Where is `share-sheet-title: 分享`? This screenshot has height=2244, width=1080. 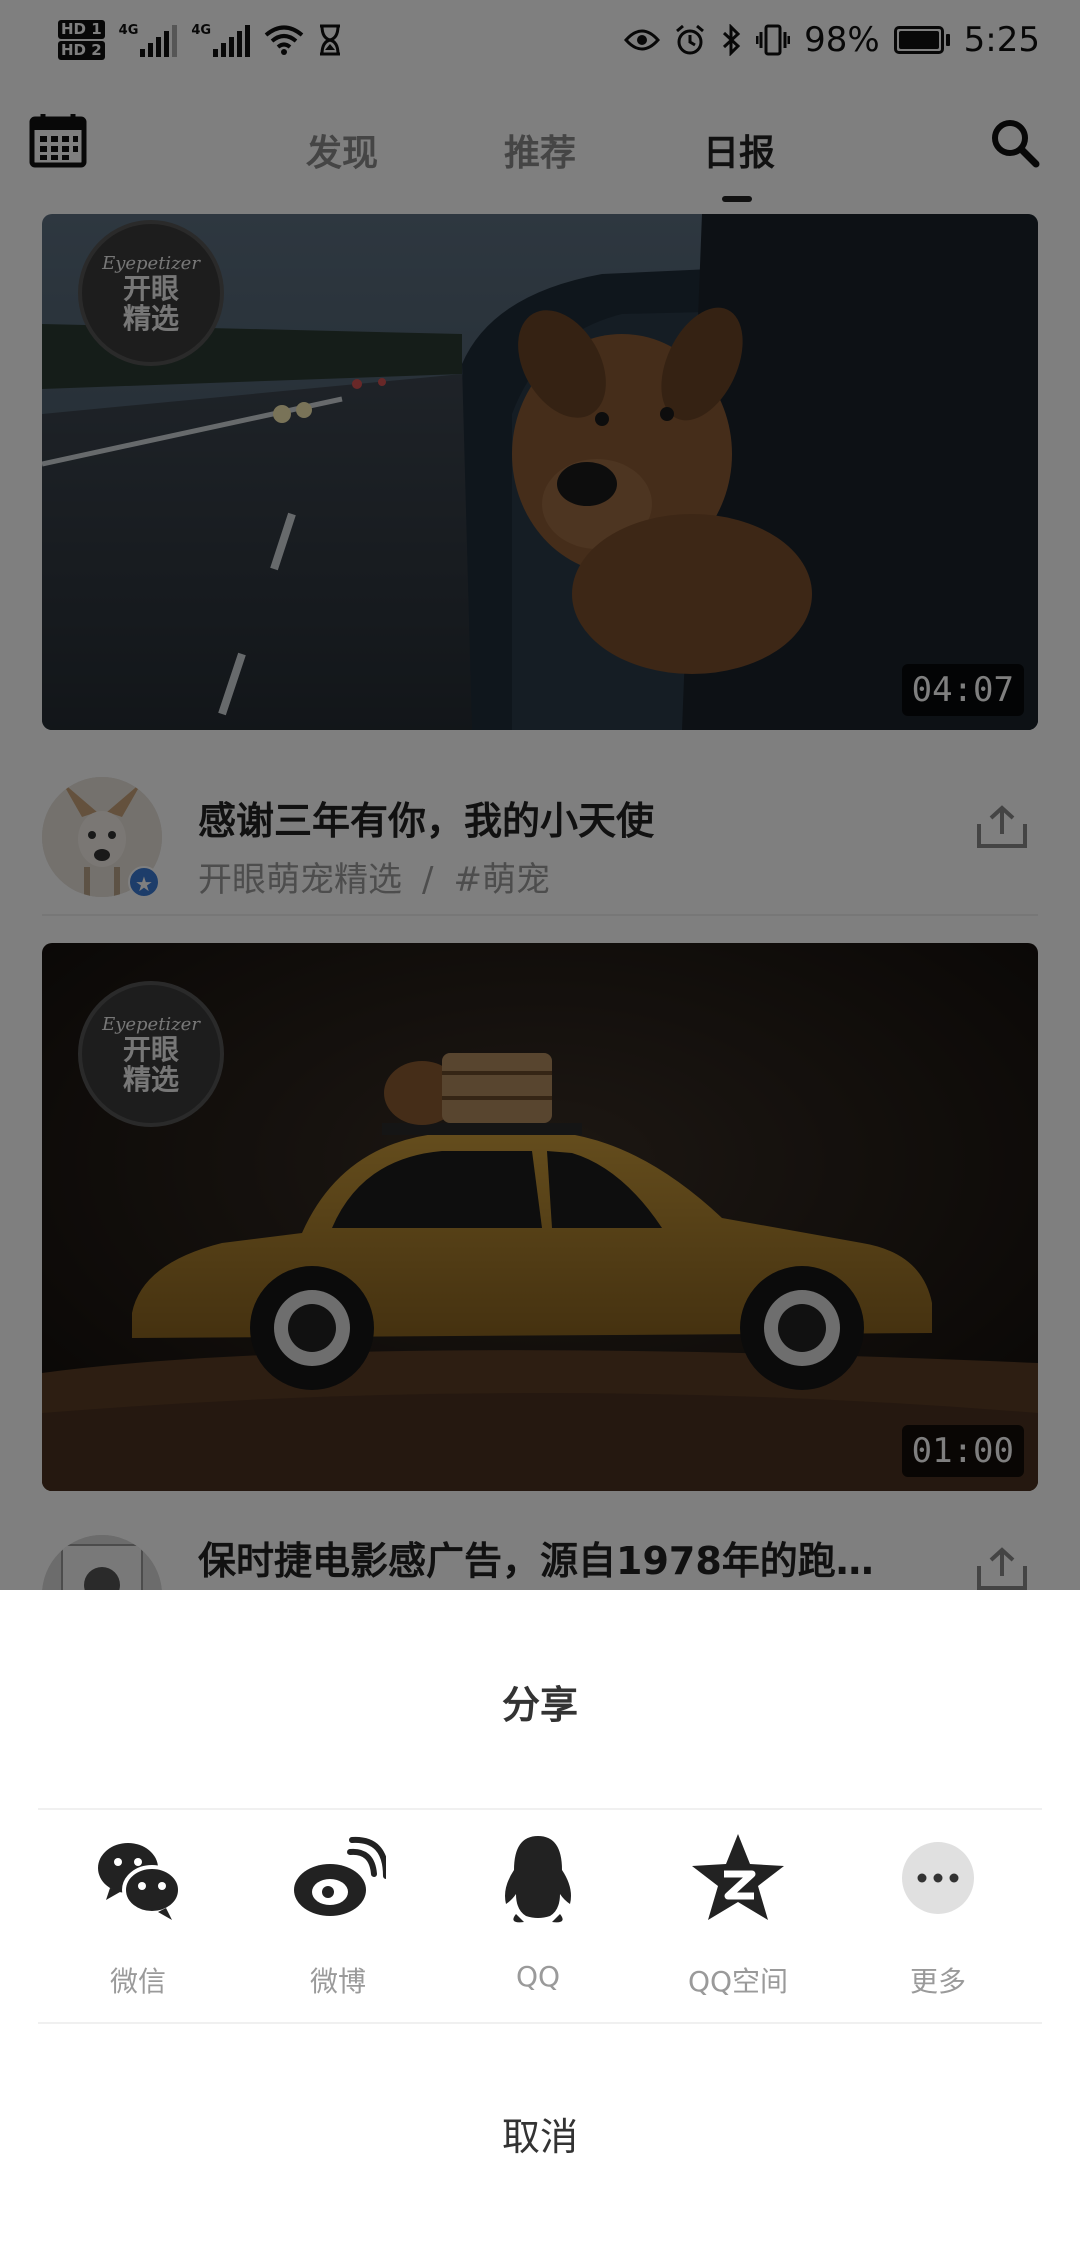 share-sheet-title: 分享 is located at coordinates (539, 1705).